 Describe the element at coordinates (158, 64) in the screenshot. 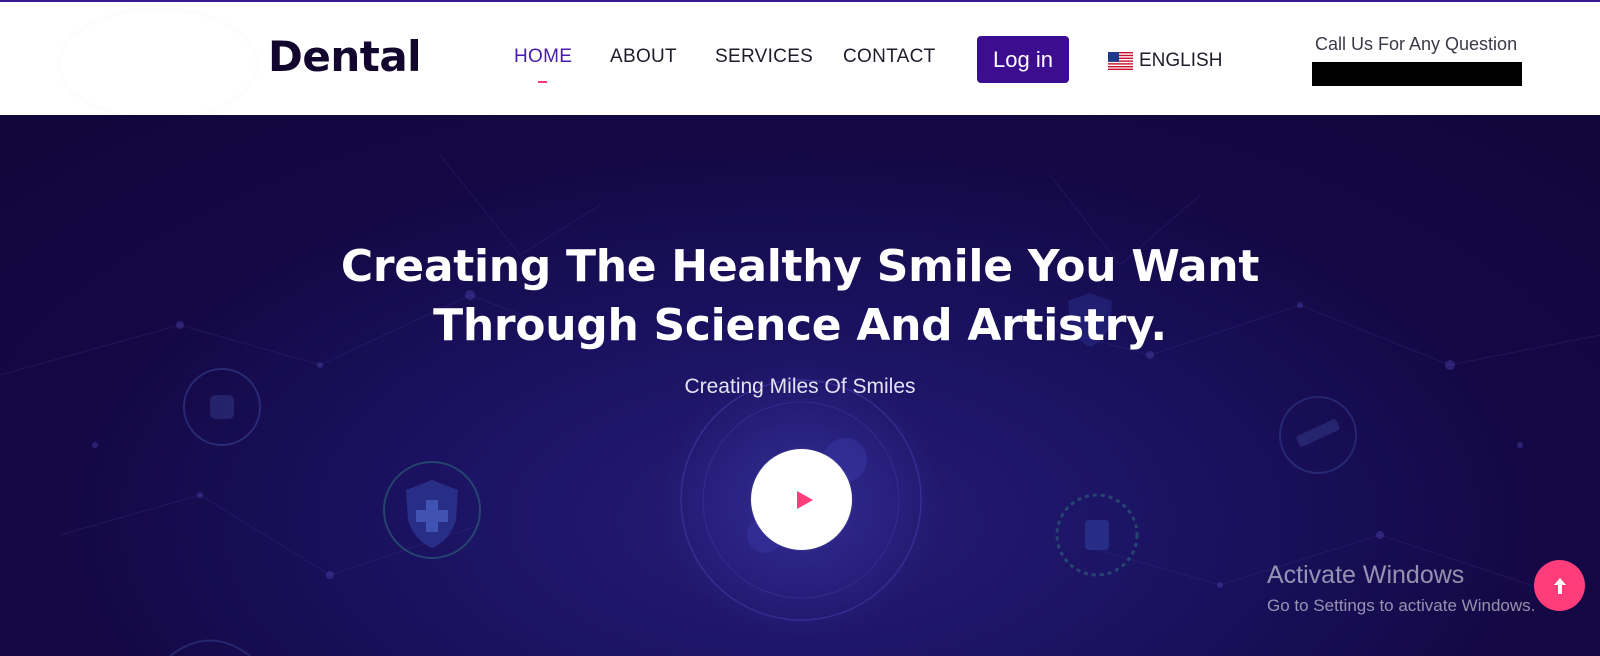

I see `logo-image` at that location.